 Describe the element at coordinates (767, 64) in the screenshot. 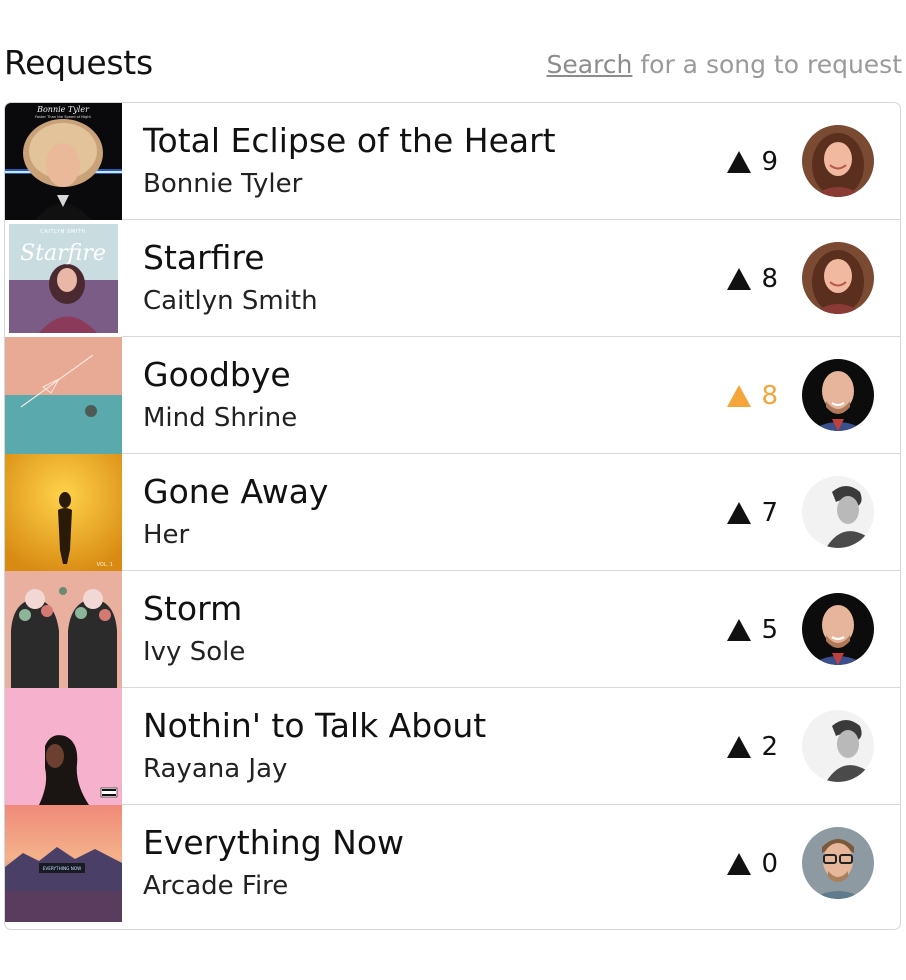

I see `search-hint-text: for a song to request` at that location.